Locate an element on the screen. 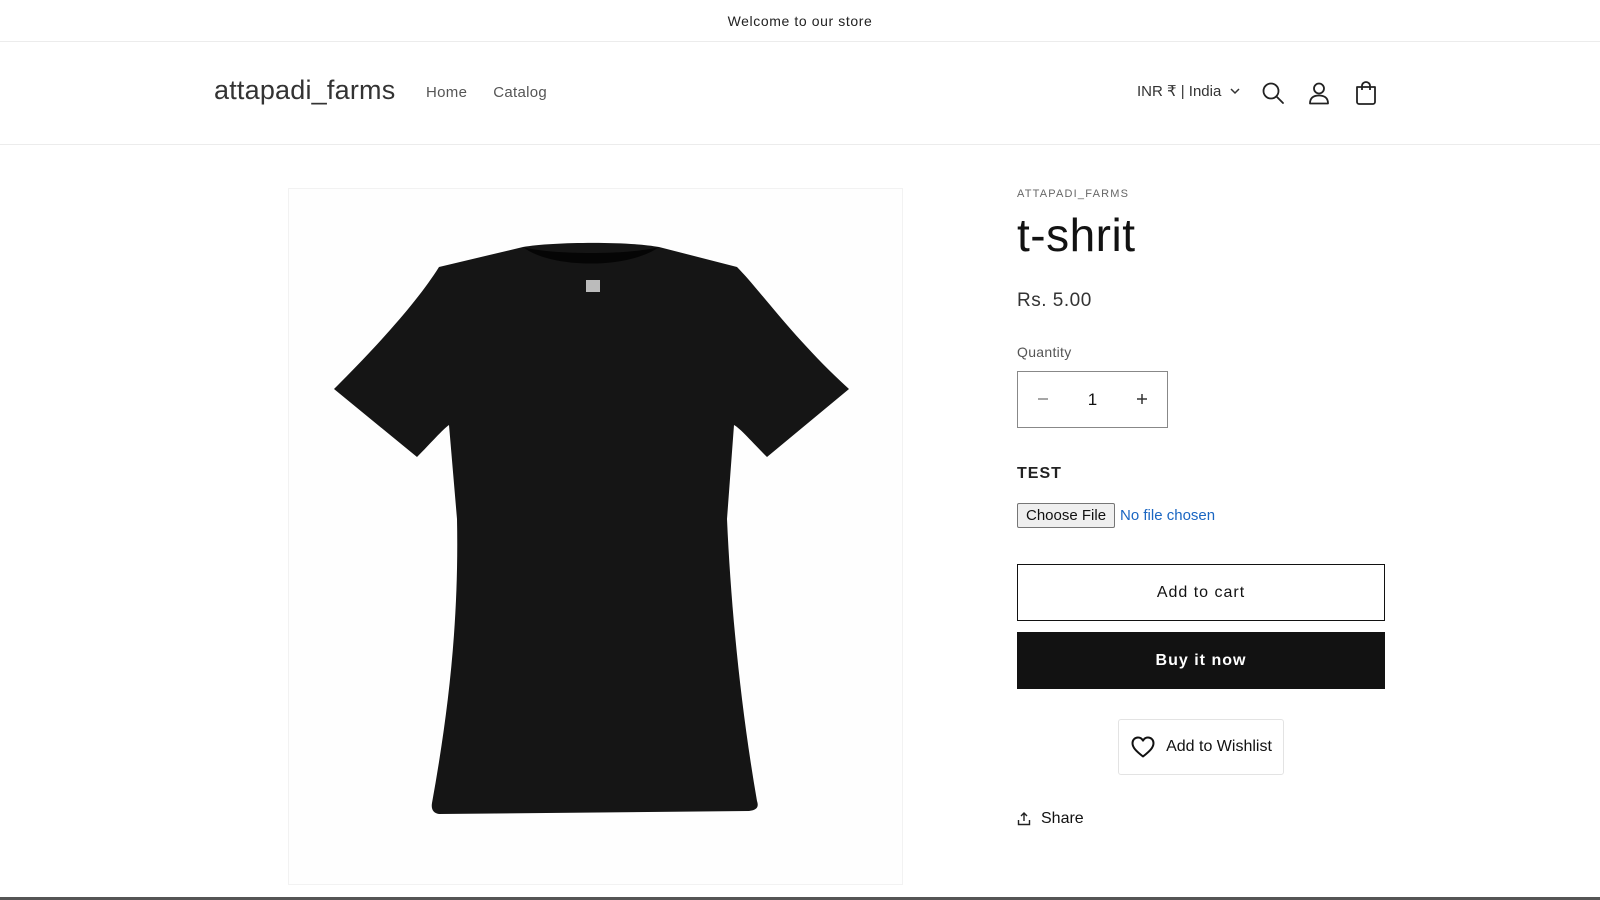 The width and height of the screenshot is (1600, 900). search-icon is located at coordinates (1273, 93).